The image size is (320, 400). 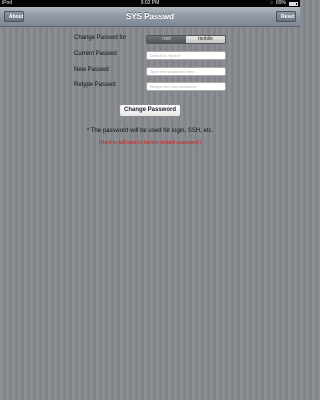 What do you see at coordinates (14, 16) in the screenshot?
I see `about-button: About` at bounding box center [14, 16].